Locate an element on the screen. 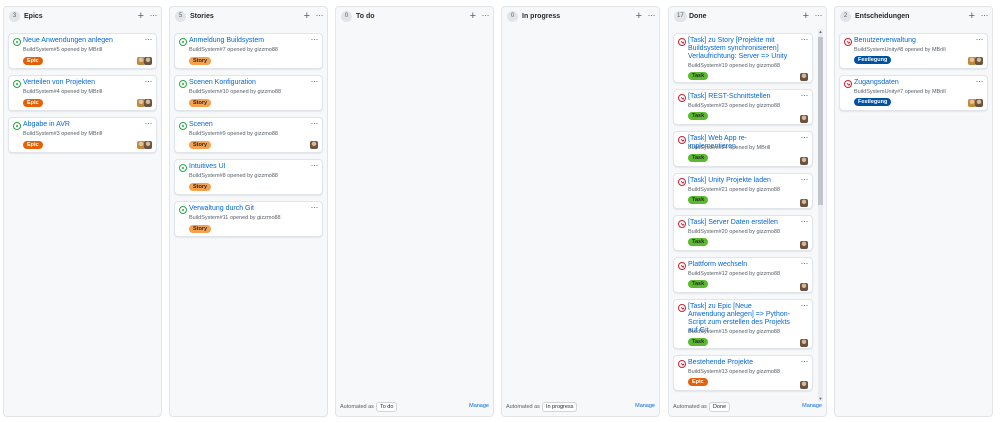  card-title: Verteilen von Projekten is located at coordinates (78, 83).